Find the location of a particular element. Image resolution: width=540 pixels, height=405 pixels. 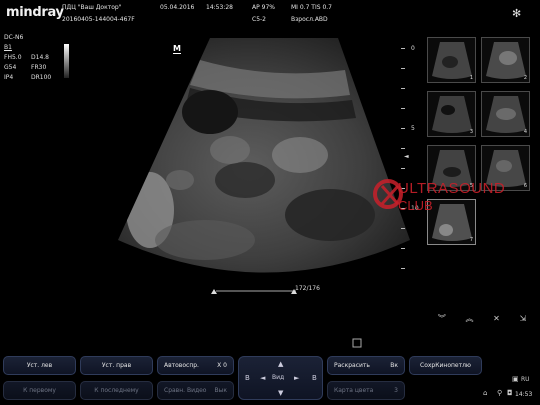

to-last-button: К последнему is located at coordinates (116, 390).